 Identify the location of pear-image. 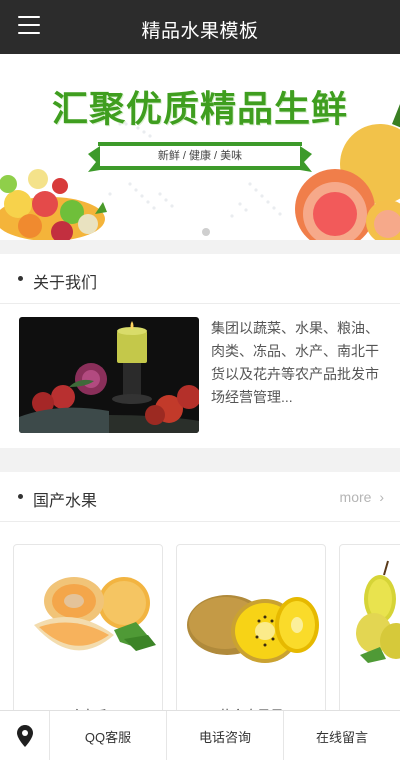
(378, 611).